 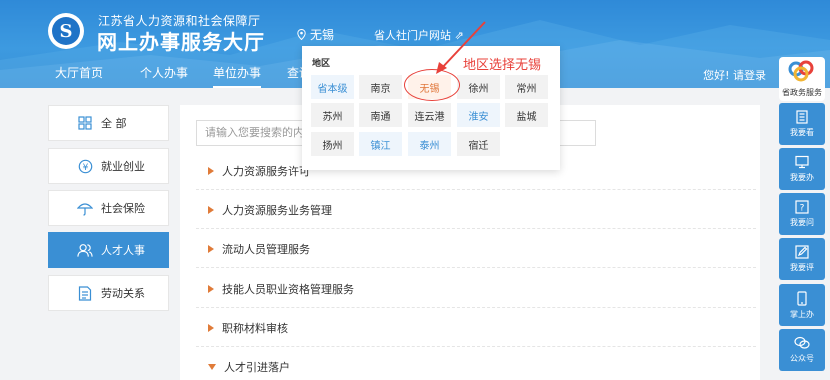 What do you see at coordinates (322, 35) in the screenshot?
I see `region-selector-label: 无锡` at bounding box center [322, 35].